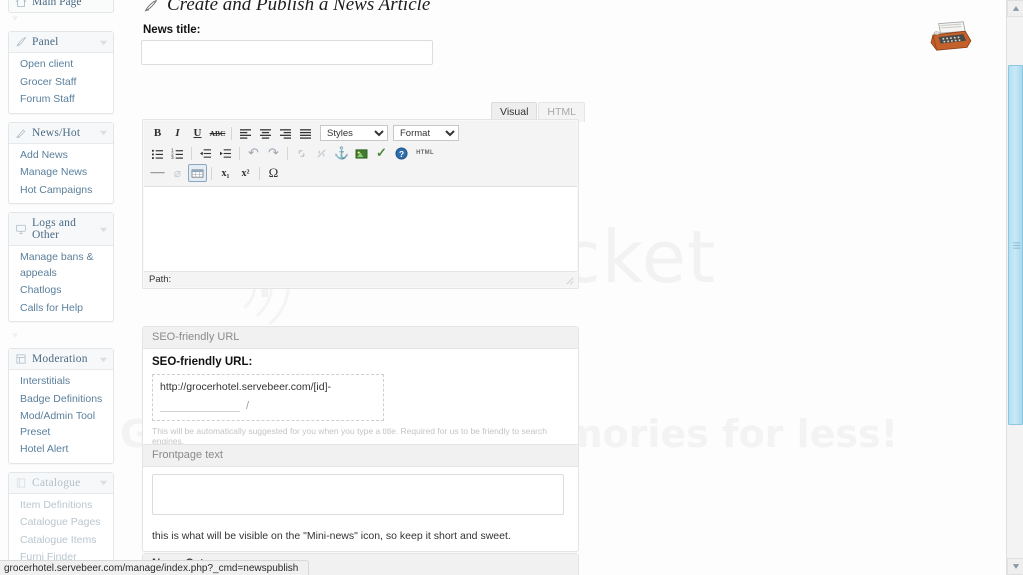 Image resolution: width=1023 pixels, height=575 pixels. What do you see at coordinates (287, 52) in the screenshot?
I see `news-title-input` at bounding box center [287, 52].